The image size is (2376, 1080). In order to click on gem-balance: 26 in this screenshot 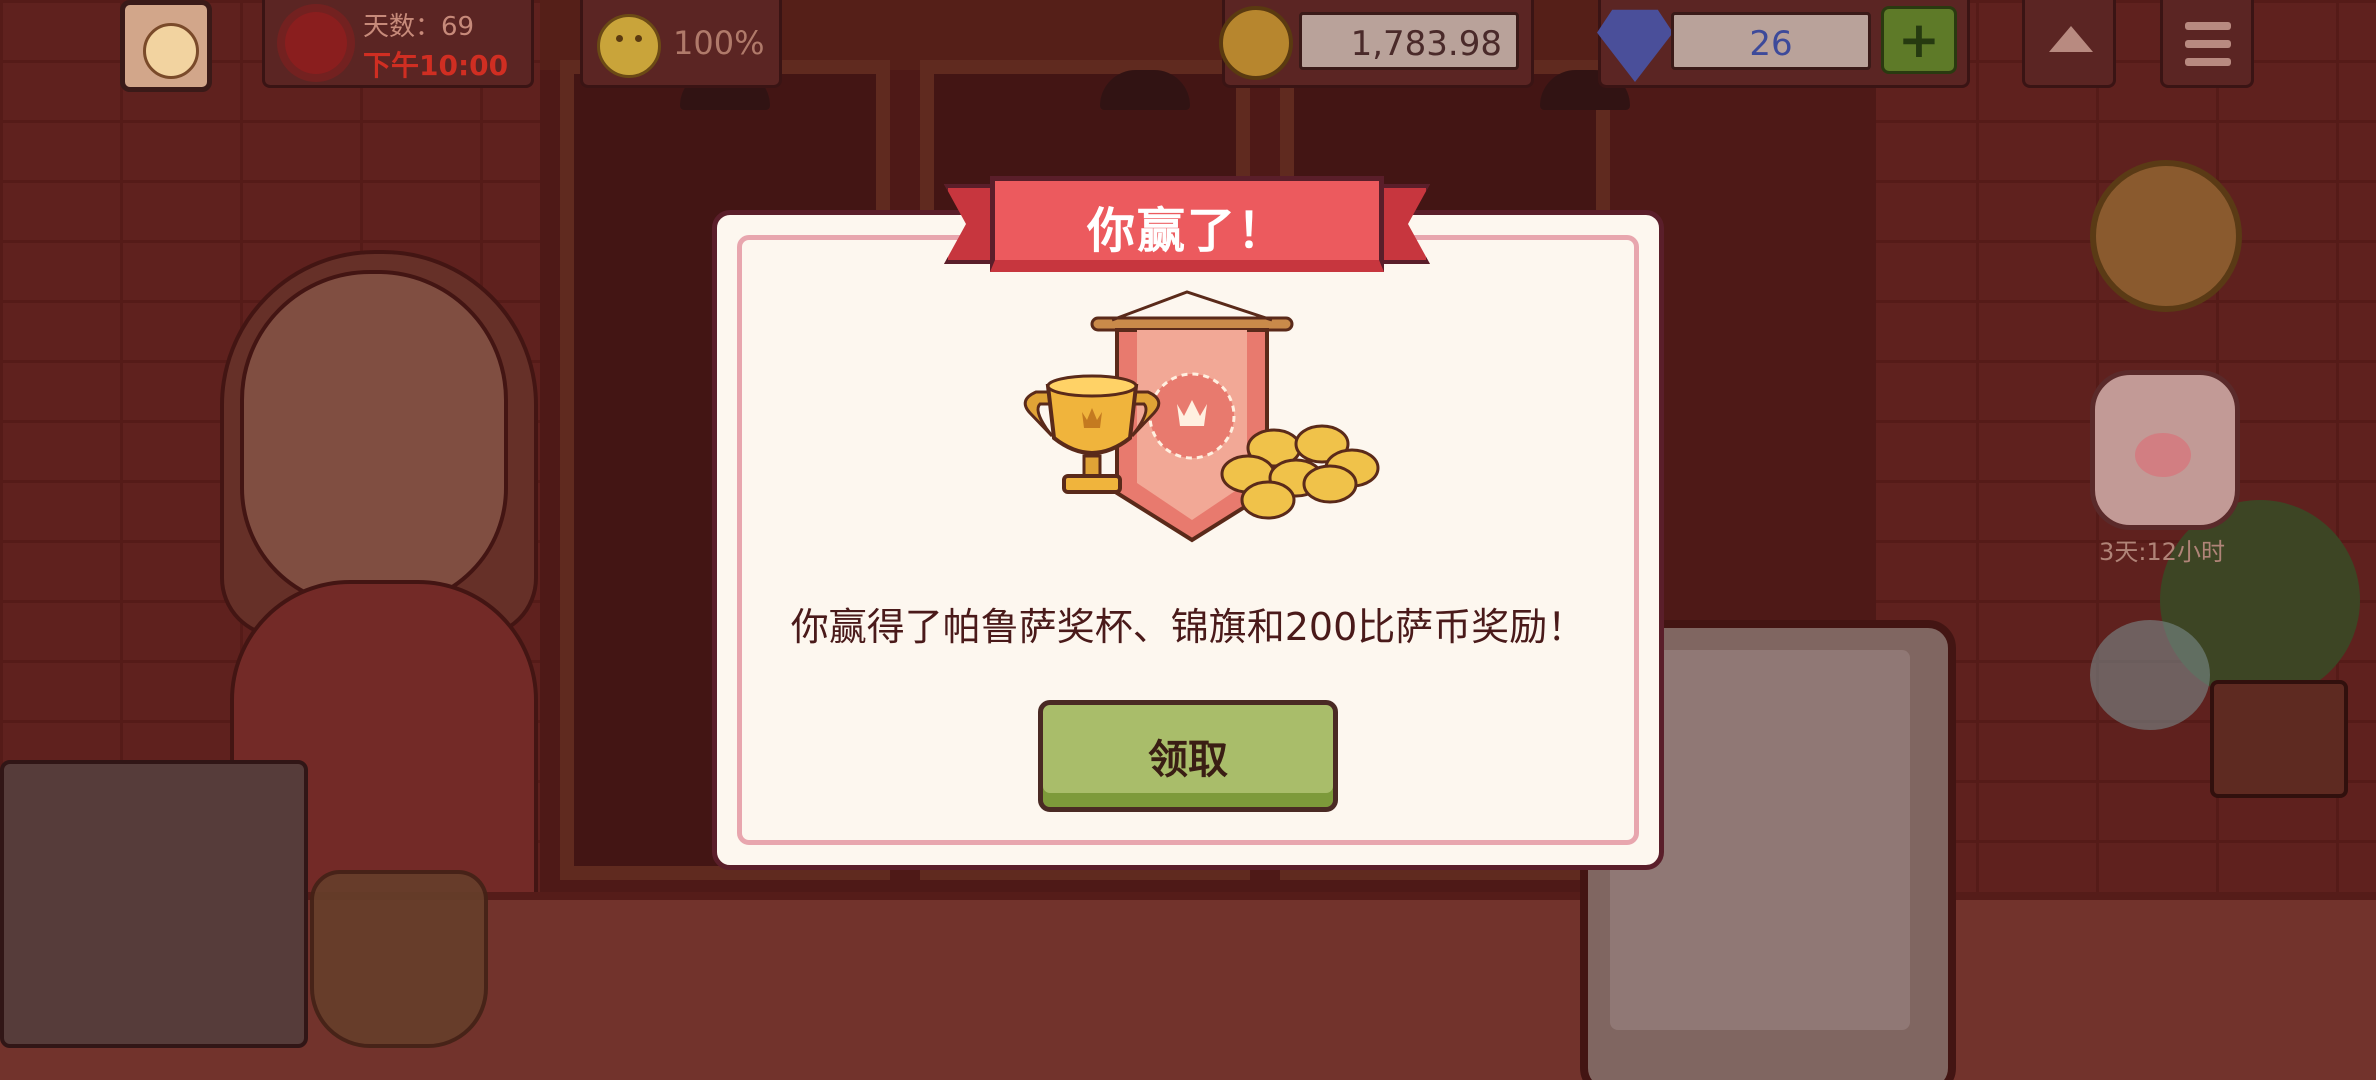, I will do `click(1771, 41)`.